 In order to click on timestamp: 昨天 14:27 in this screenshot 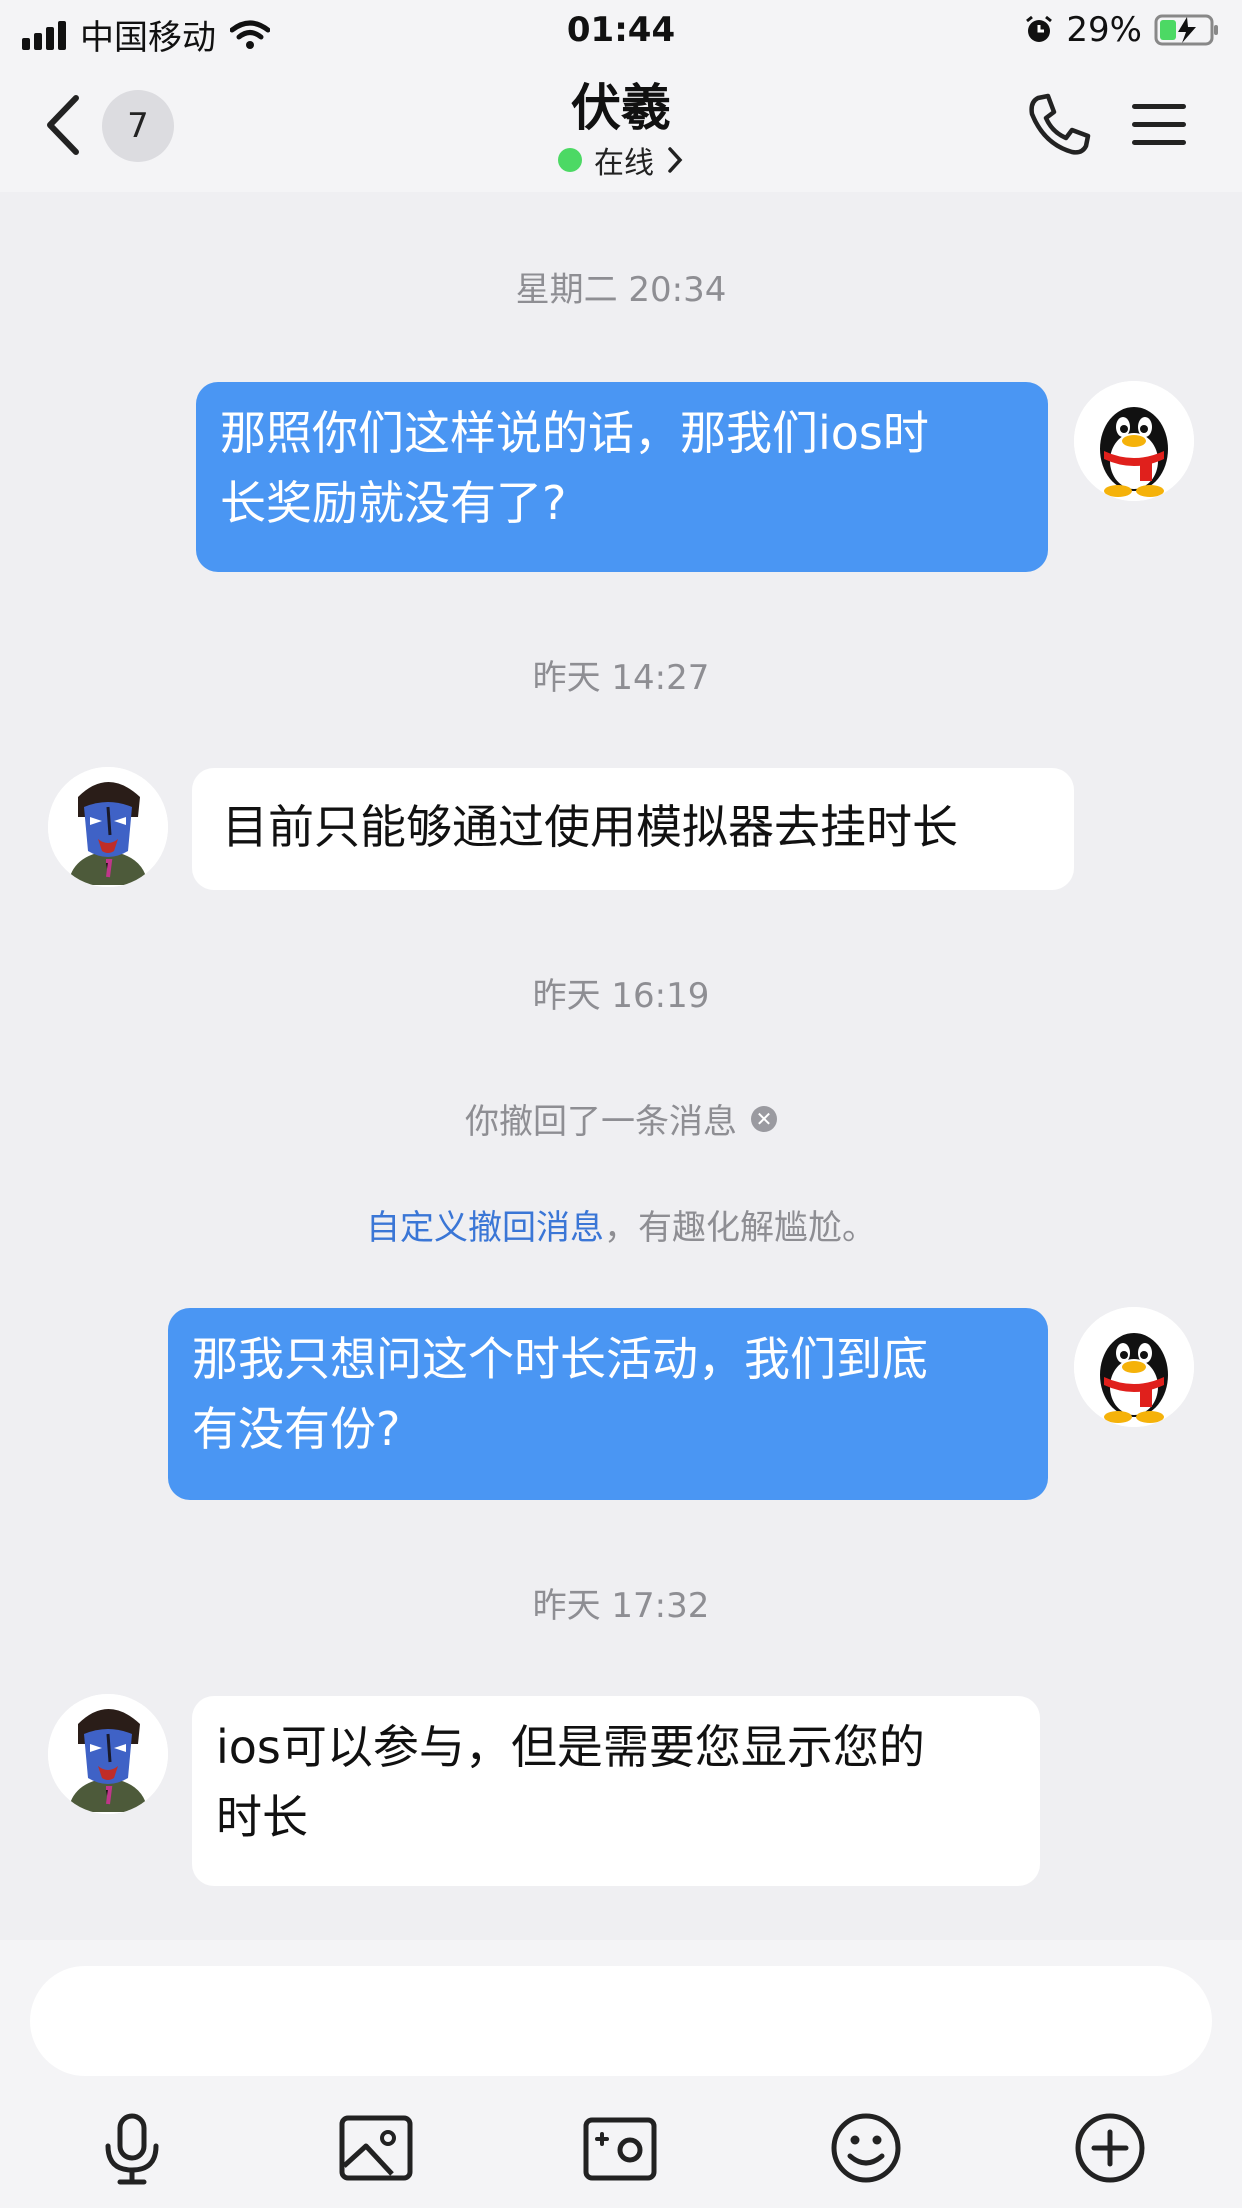, I will do `click(621, 678)`.